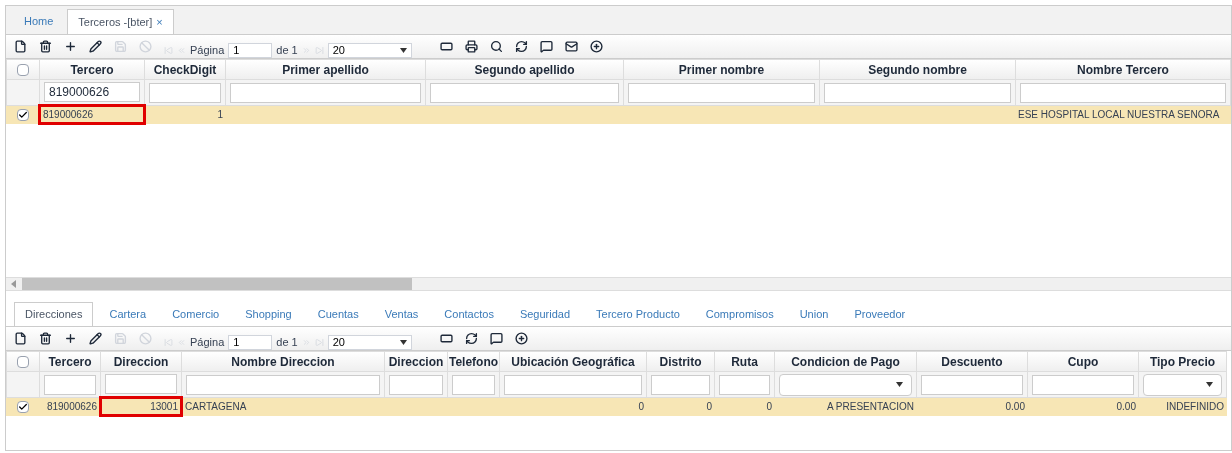 Image resolution: width=1232 pixels, height=453 pixels. I want to click on column-header: Primer nombre, so click(721, 69).